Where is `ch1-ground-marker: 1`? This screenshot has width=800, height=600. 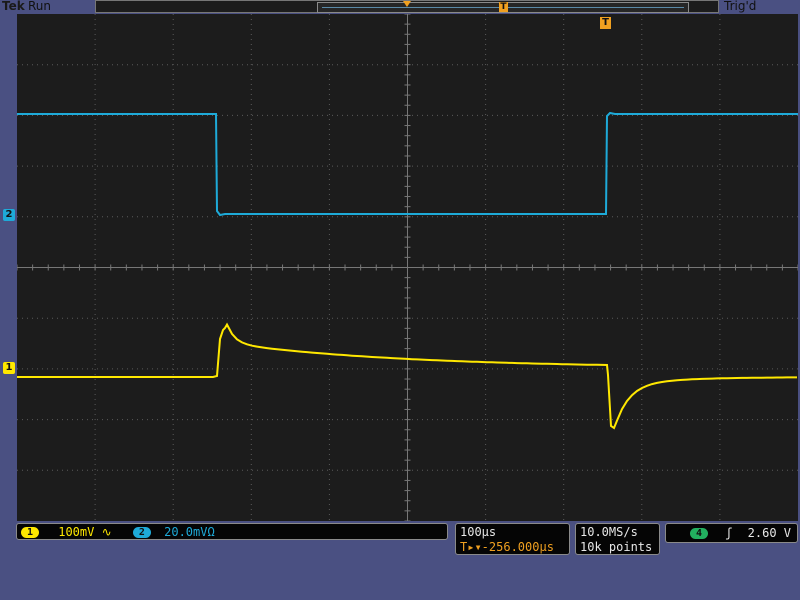
ch1-ground-marker: 1 is located at coordinates (9, 368).